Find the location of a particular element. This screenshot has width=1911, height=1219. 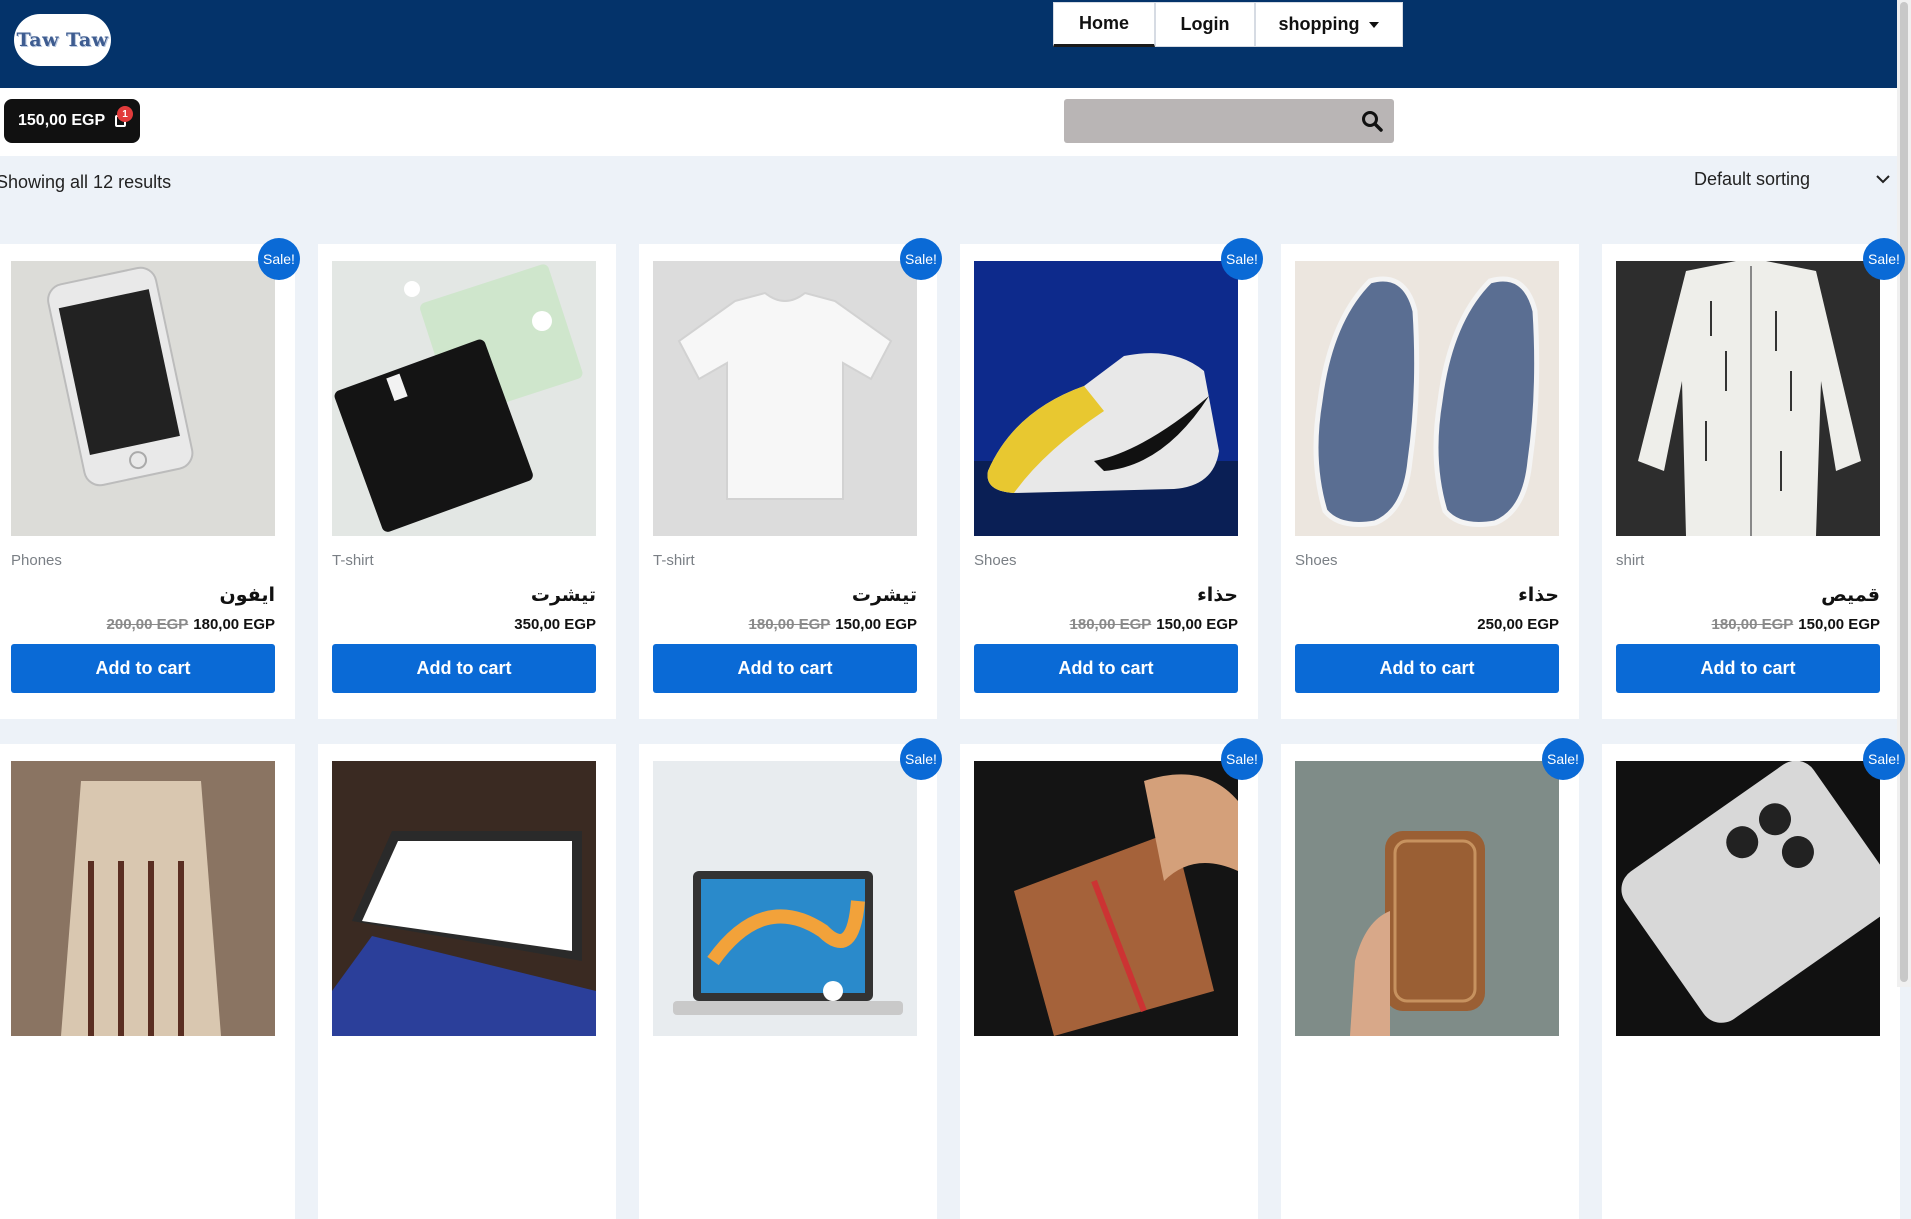

current-price: 180,00 EGP is located at coordinates (234, 624).